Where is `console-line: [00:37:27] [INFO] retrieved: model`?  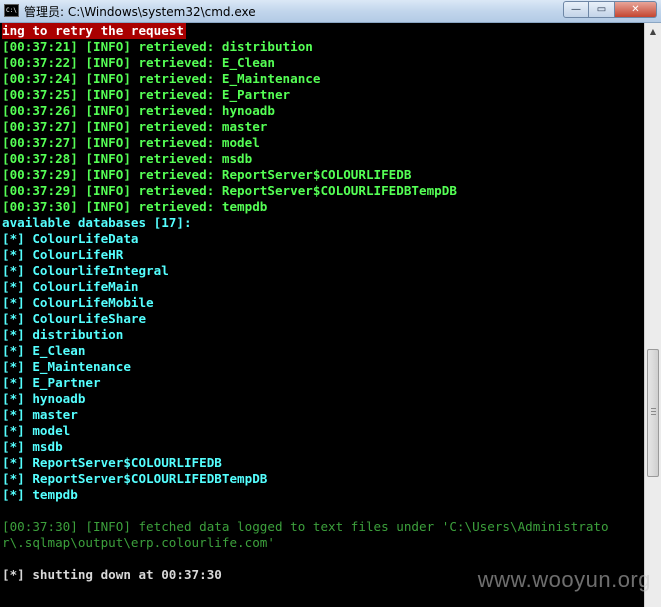 console-line: [00:37:27] [INFO] retrieved: model is located at coordinates (131, 142).